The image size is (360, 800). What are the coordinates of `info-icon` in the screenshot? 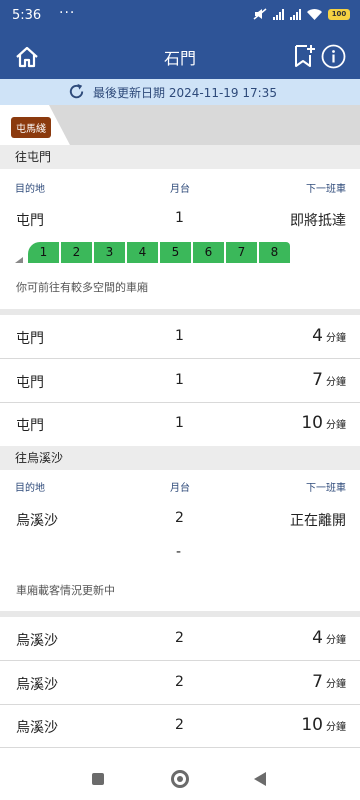 It's located at (333, 56).